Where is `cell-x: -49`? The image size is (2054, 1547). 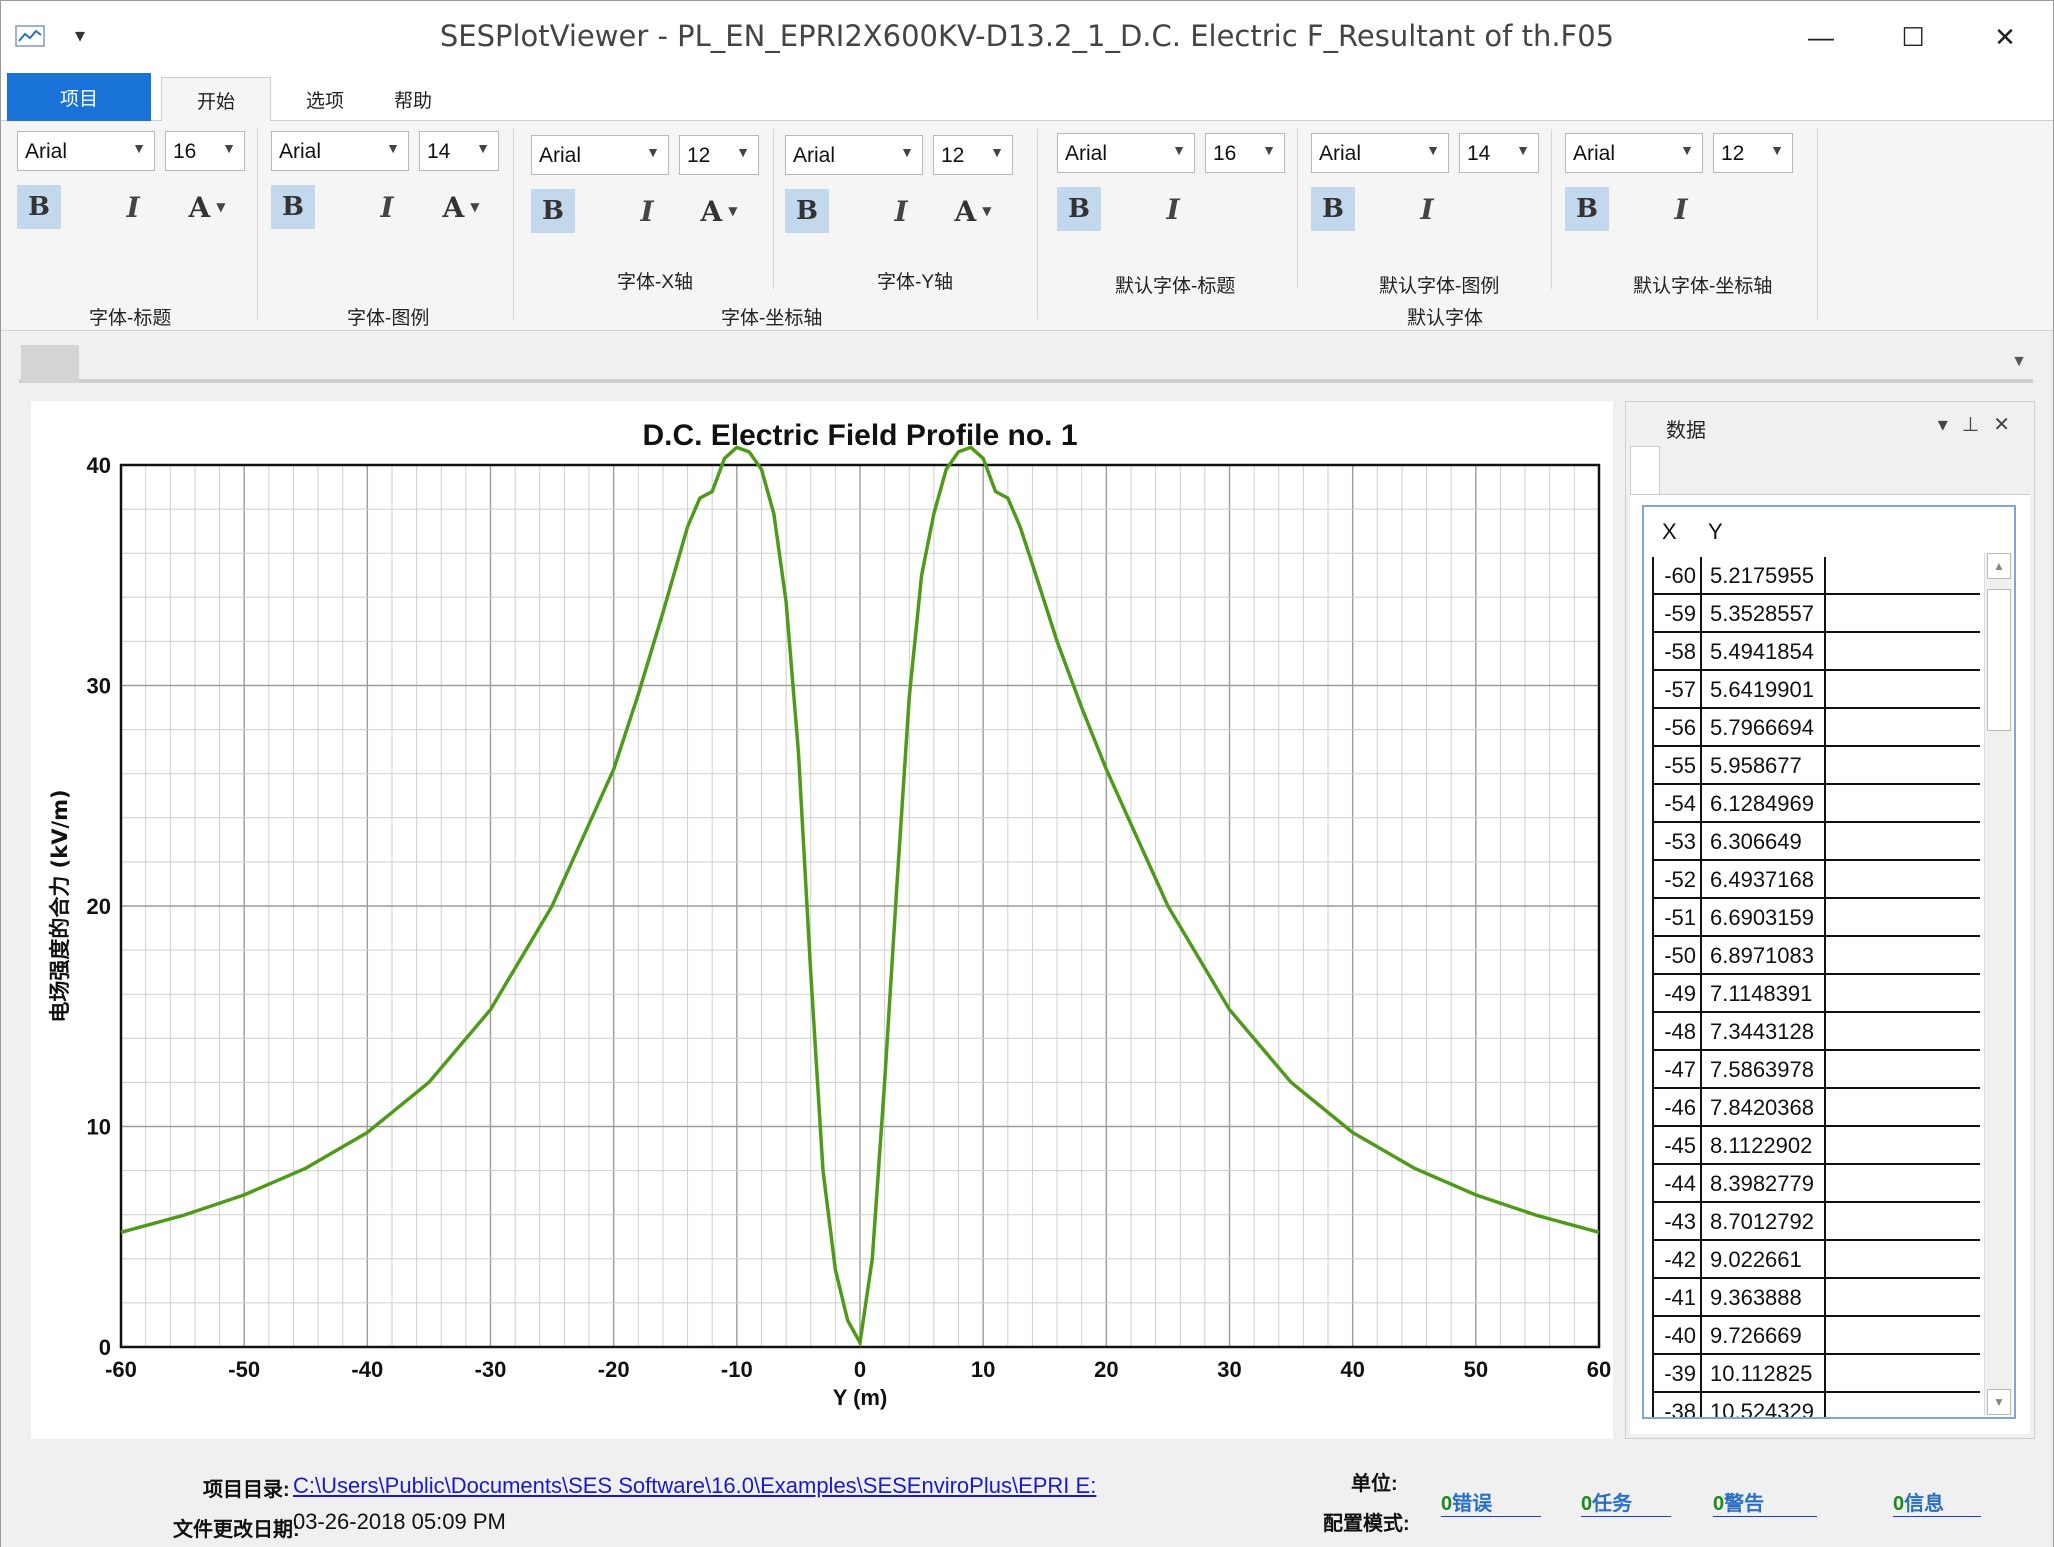
cell-x: -49 is located at coordinates (1678, 993).